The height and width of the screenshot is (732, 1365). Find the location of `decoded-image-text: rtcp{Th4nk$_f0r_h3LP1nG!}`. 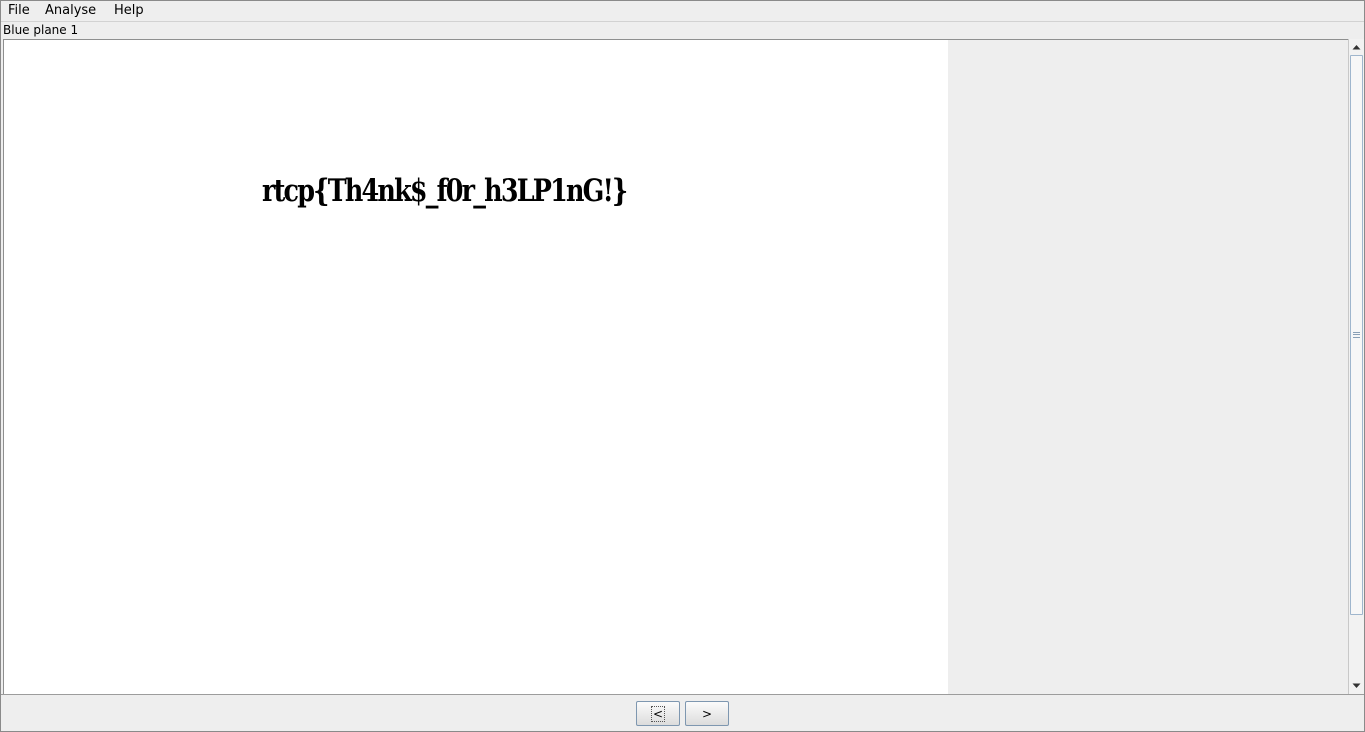

decoded-image-text: rtcp{Th4nk$_f0r_h3LP1nG!} is located at coordinates (445, 191).